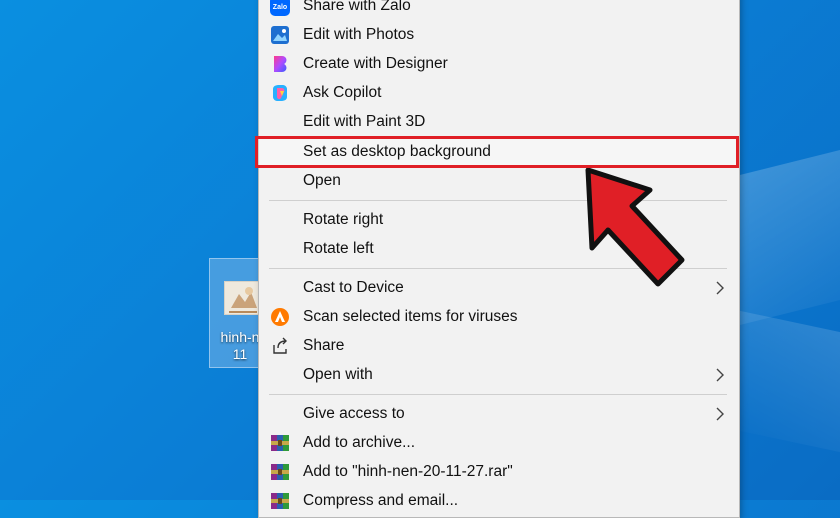 This screenshot has width=840, height=518. I want to click on menu-item-label: Open with, so click(338, 374).